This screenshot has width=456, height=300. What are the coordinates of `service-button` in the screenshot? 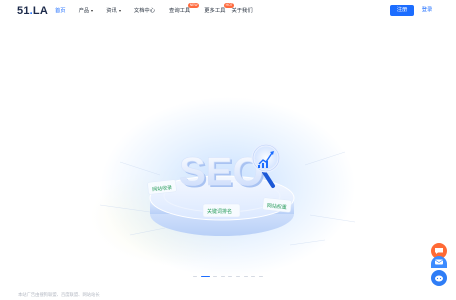 It's located at (439, 278).